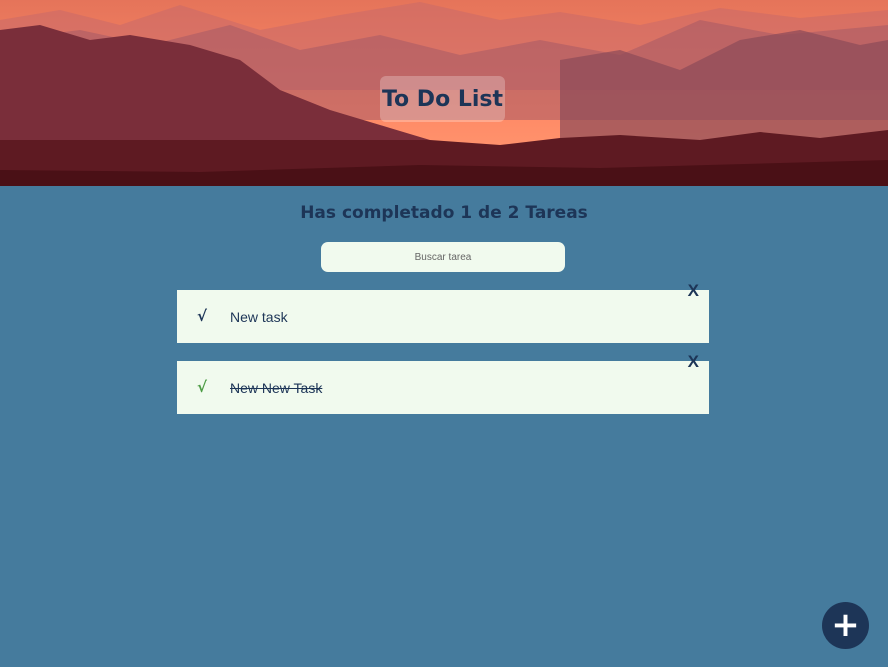 The height and width of the screenshot is (667, 888). Describe the element at coordinates (845, 625) in the screenshot. I see `add-todo-button: +` at that location.